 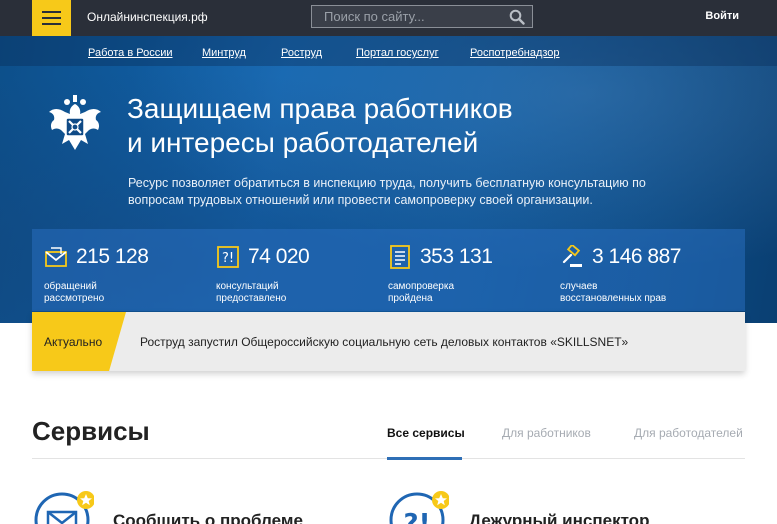 What do you see at coordinates (688, 433) in the screenshot?
I see `tab-for-employers: Для работодателей` at bounding box center [688, 433].